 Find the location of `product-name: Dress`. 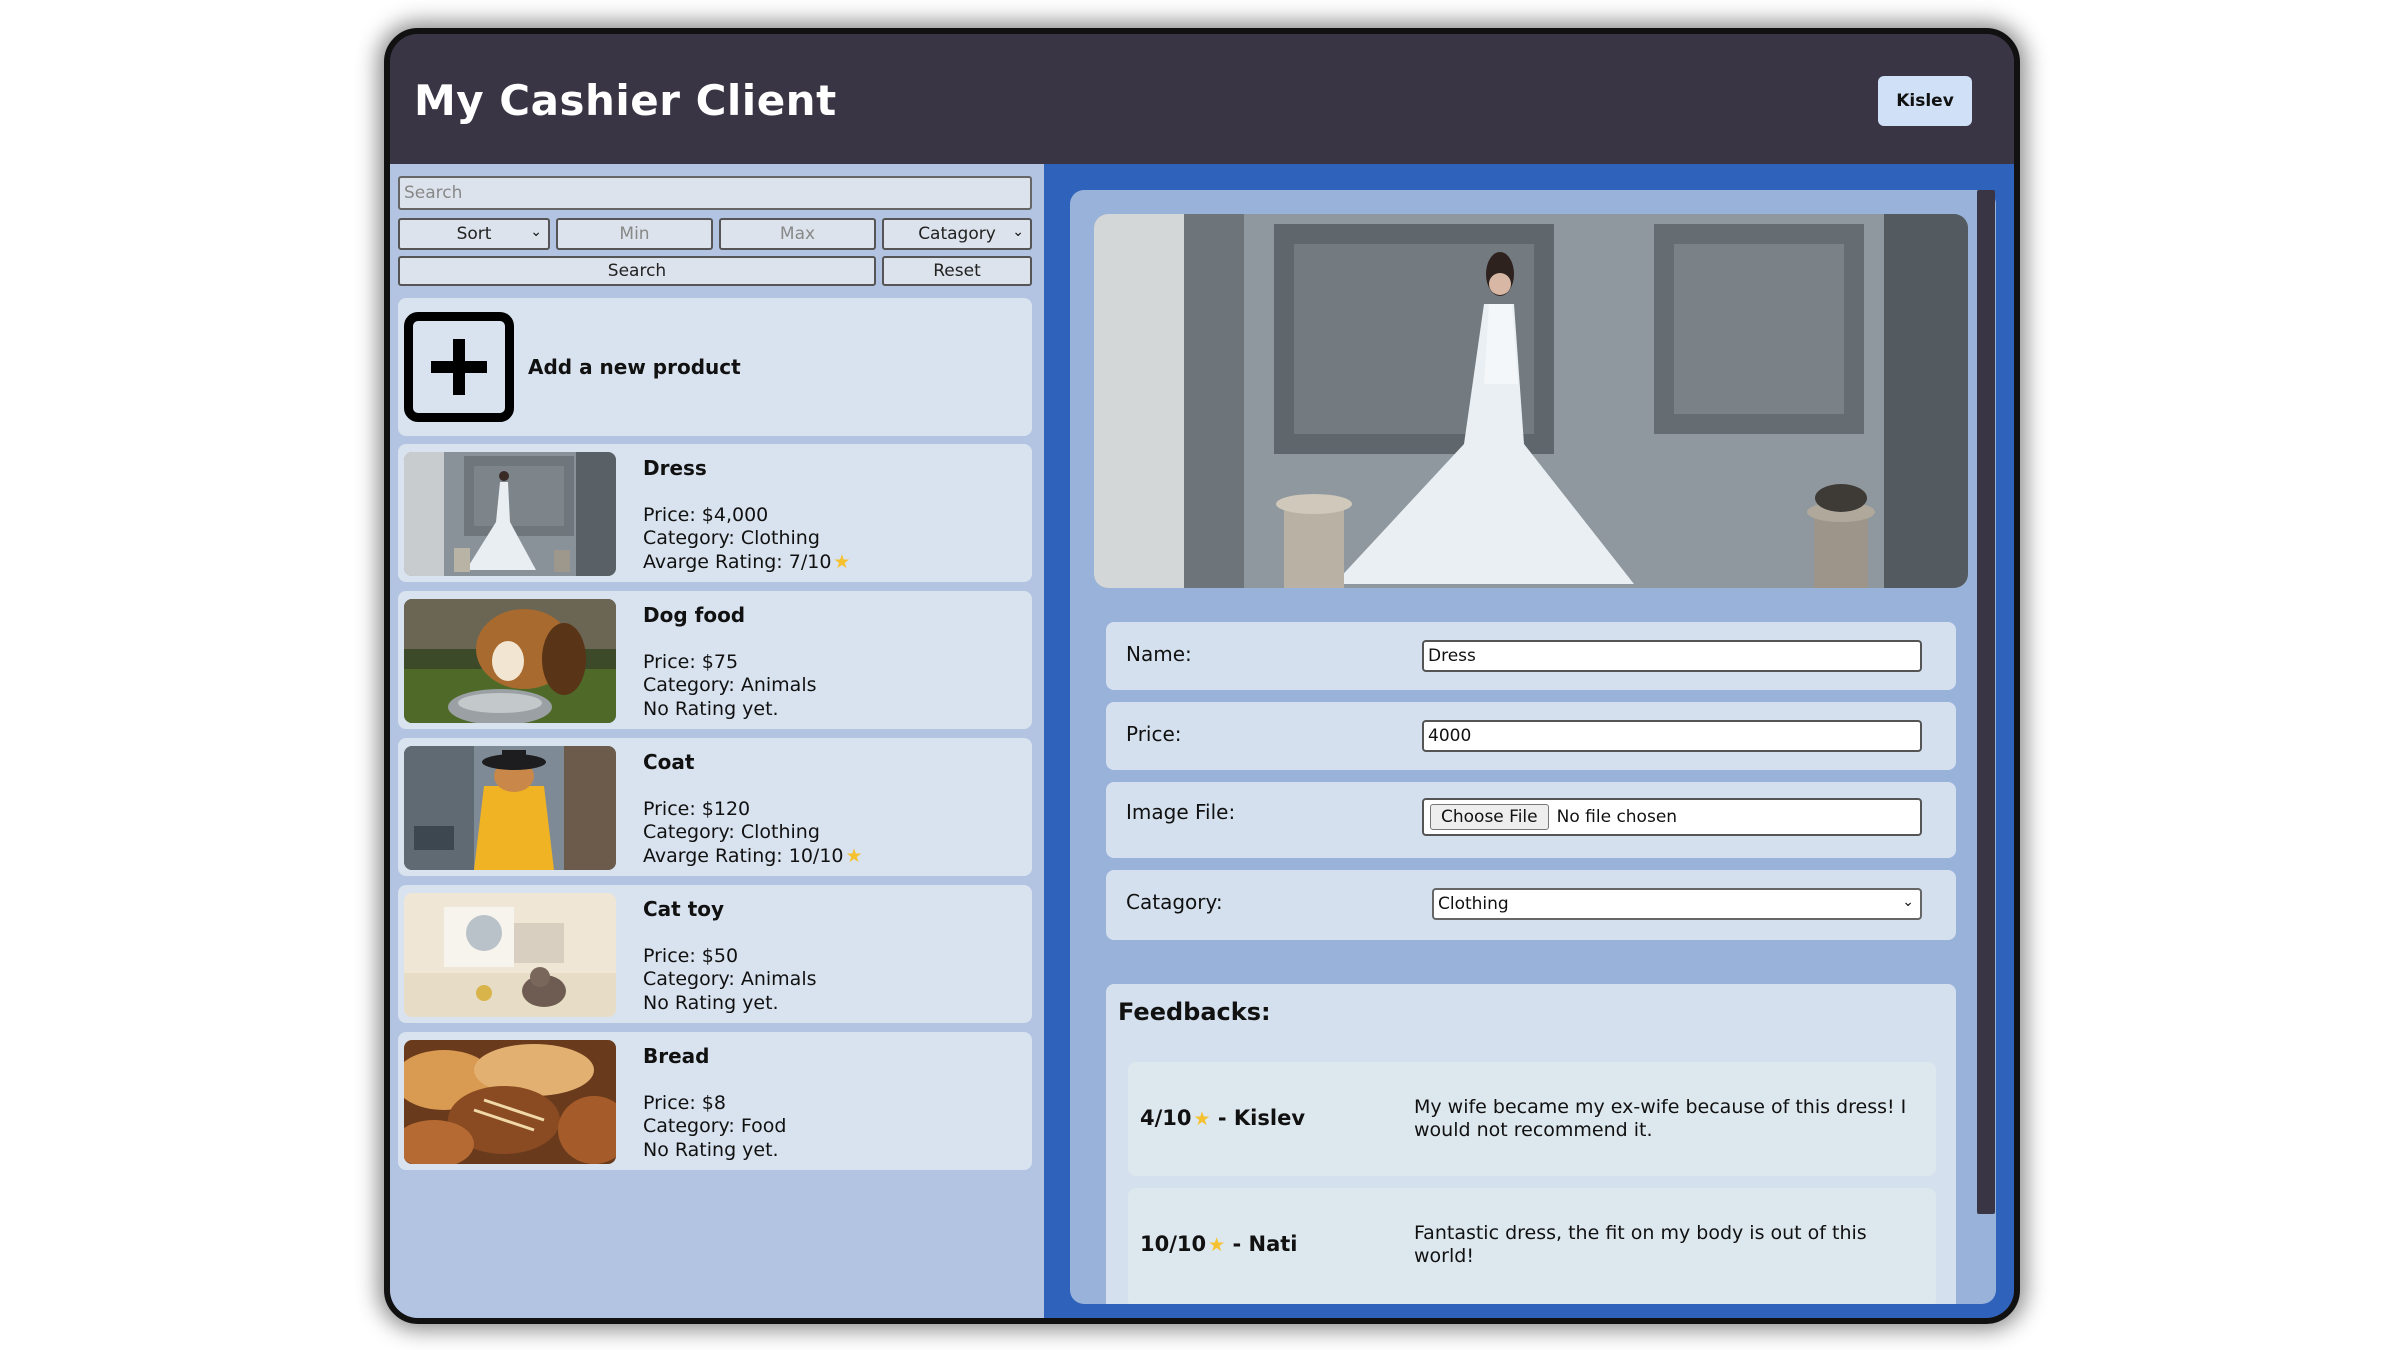

product-name: Dress is located at coordinates (675, 468).